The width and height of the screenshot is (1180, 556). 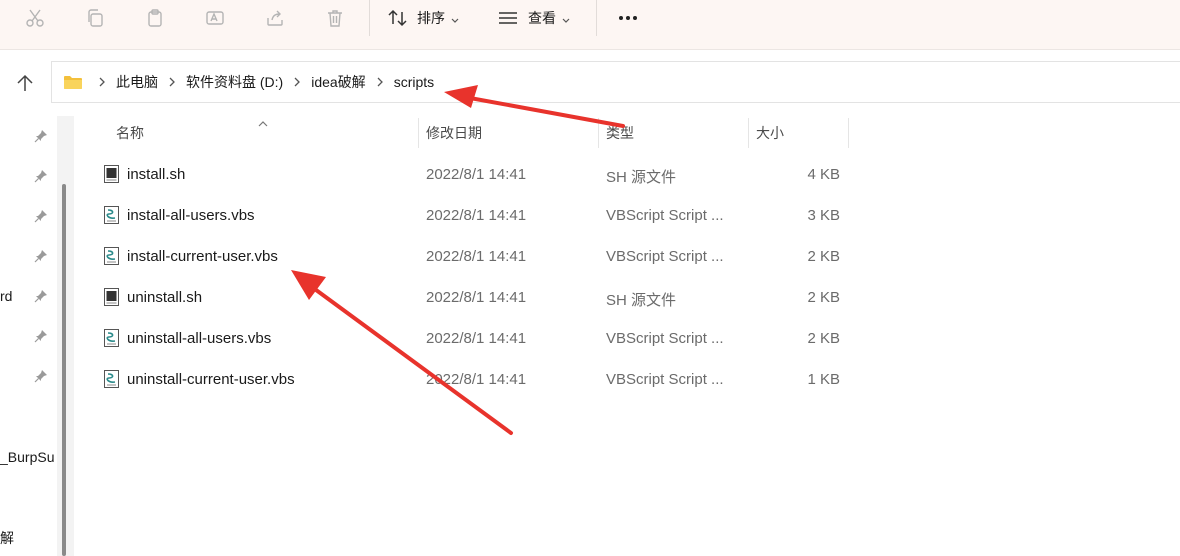 I want to click on breadcrumb-idea-folder: idea破解, so click(x=338, y=82).